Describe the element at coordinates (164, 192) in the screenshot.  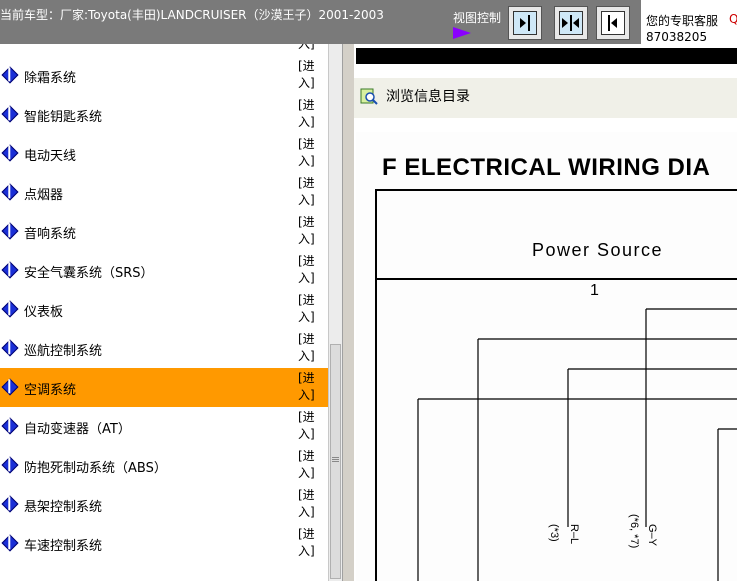
I see `list-item: 点烟器 [进入]` at that location.